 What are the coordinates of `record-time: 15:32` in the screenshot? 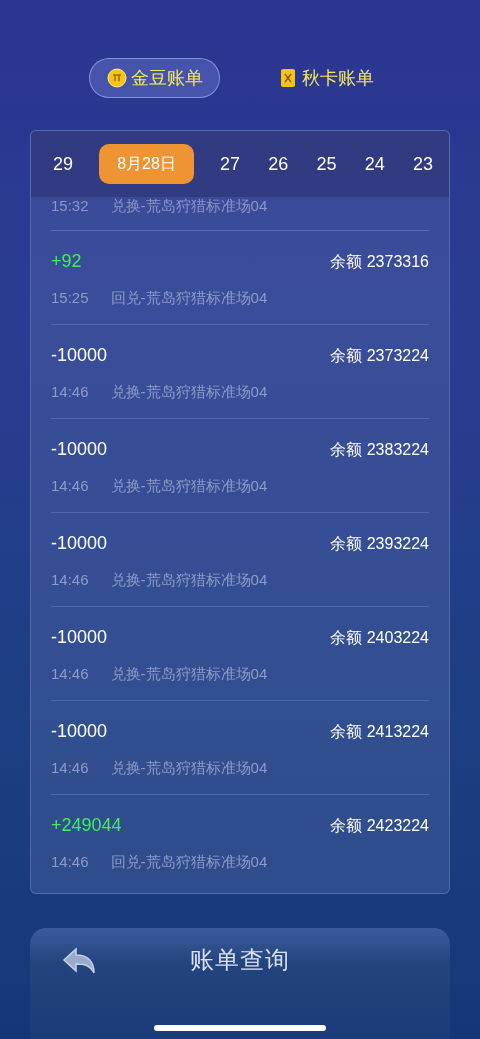 It's located at (70, 205).